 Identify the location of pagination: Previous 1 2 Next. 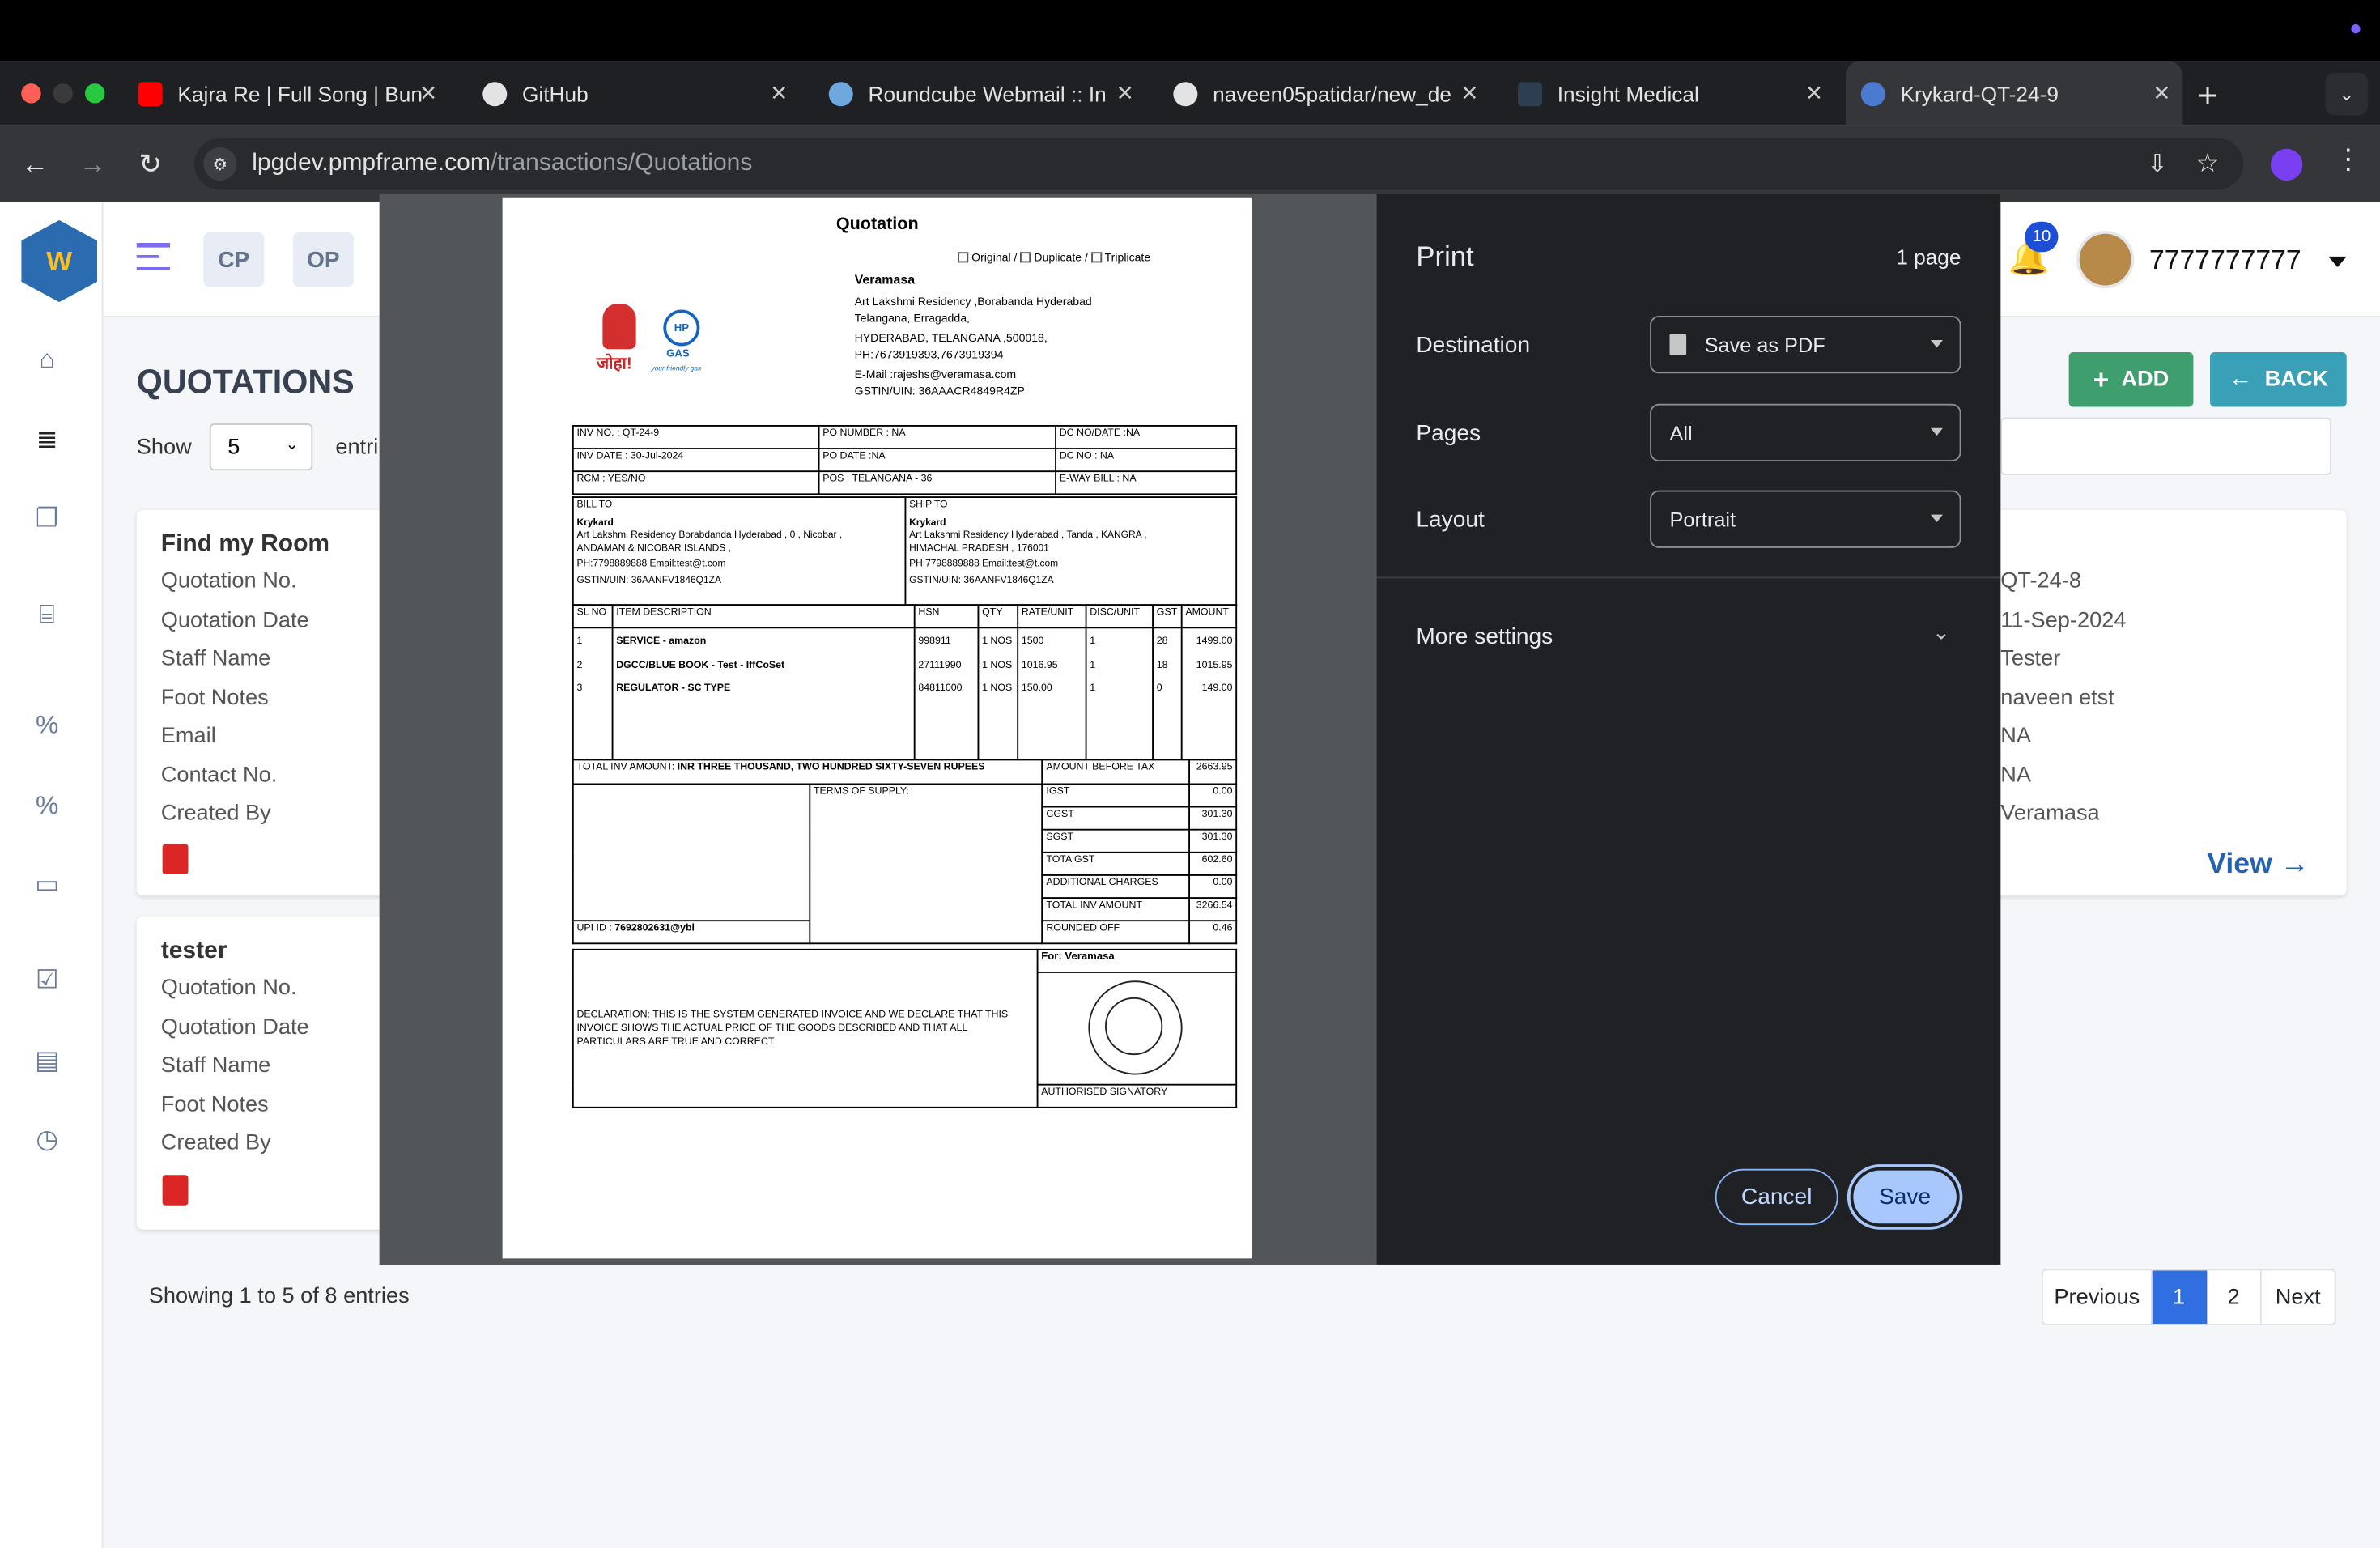
(2188, 1297).